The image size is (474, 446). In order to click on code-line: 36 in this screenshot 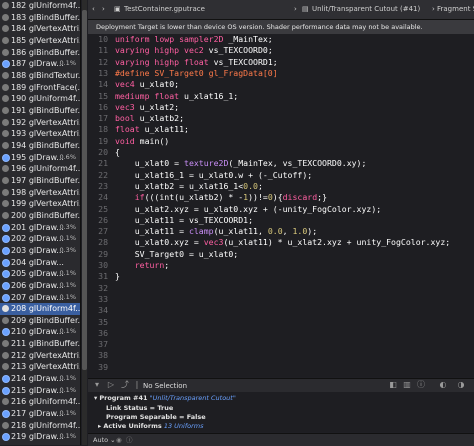, I will do `click(281, 333)`.